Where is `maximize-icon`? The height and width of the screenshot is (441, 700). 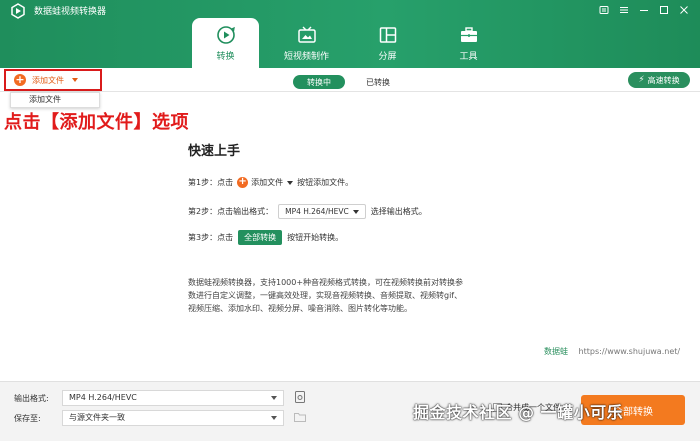
maximize-icon is located at coordinates (664, 10).